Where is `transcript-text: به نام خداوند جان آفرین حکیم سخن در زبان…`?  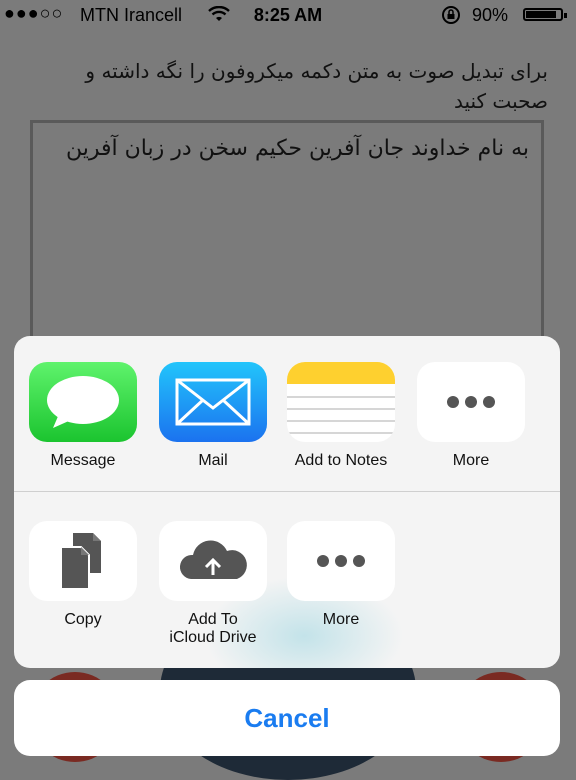 transcript-text: به نام خداوند جان آفرین حکیم سخن در زبان… is located at coordinates (297, 148).